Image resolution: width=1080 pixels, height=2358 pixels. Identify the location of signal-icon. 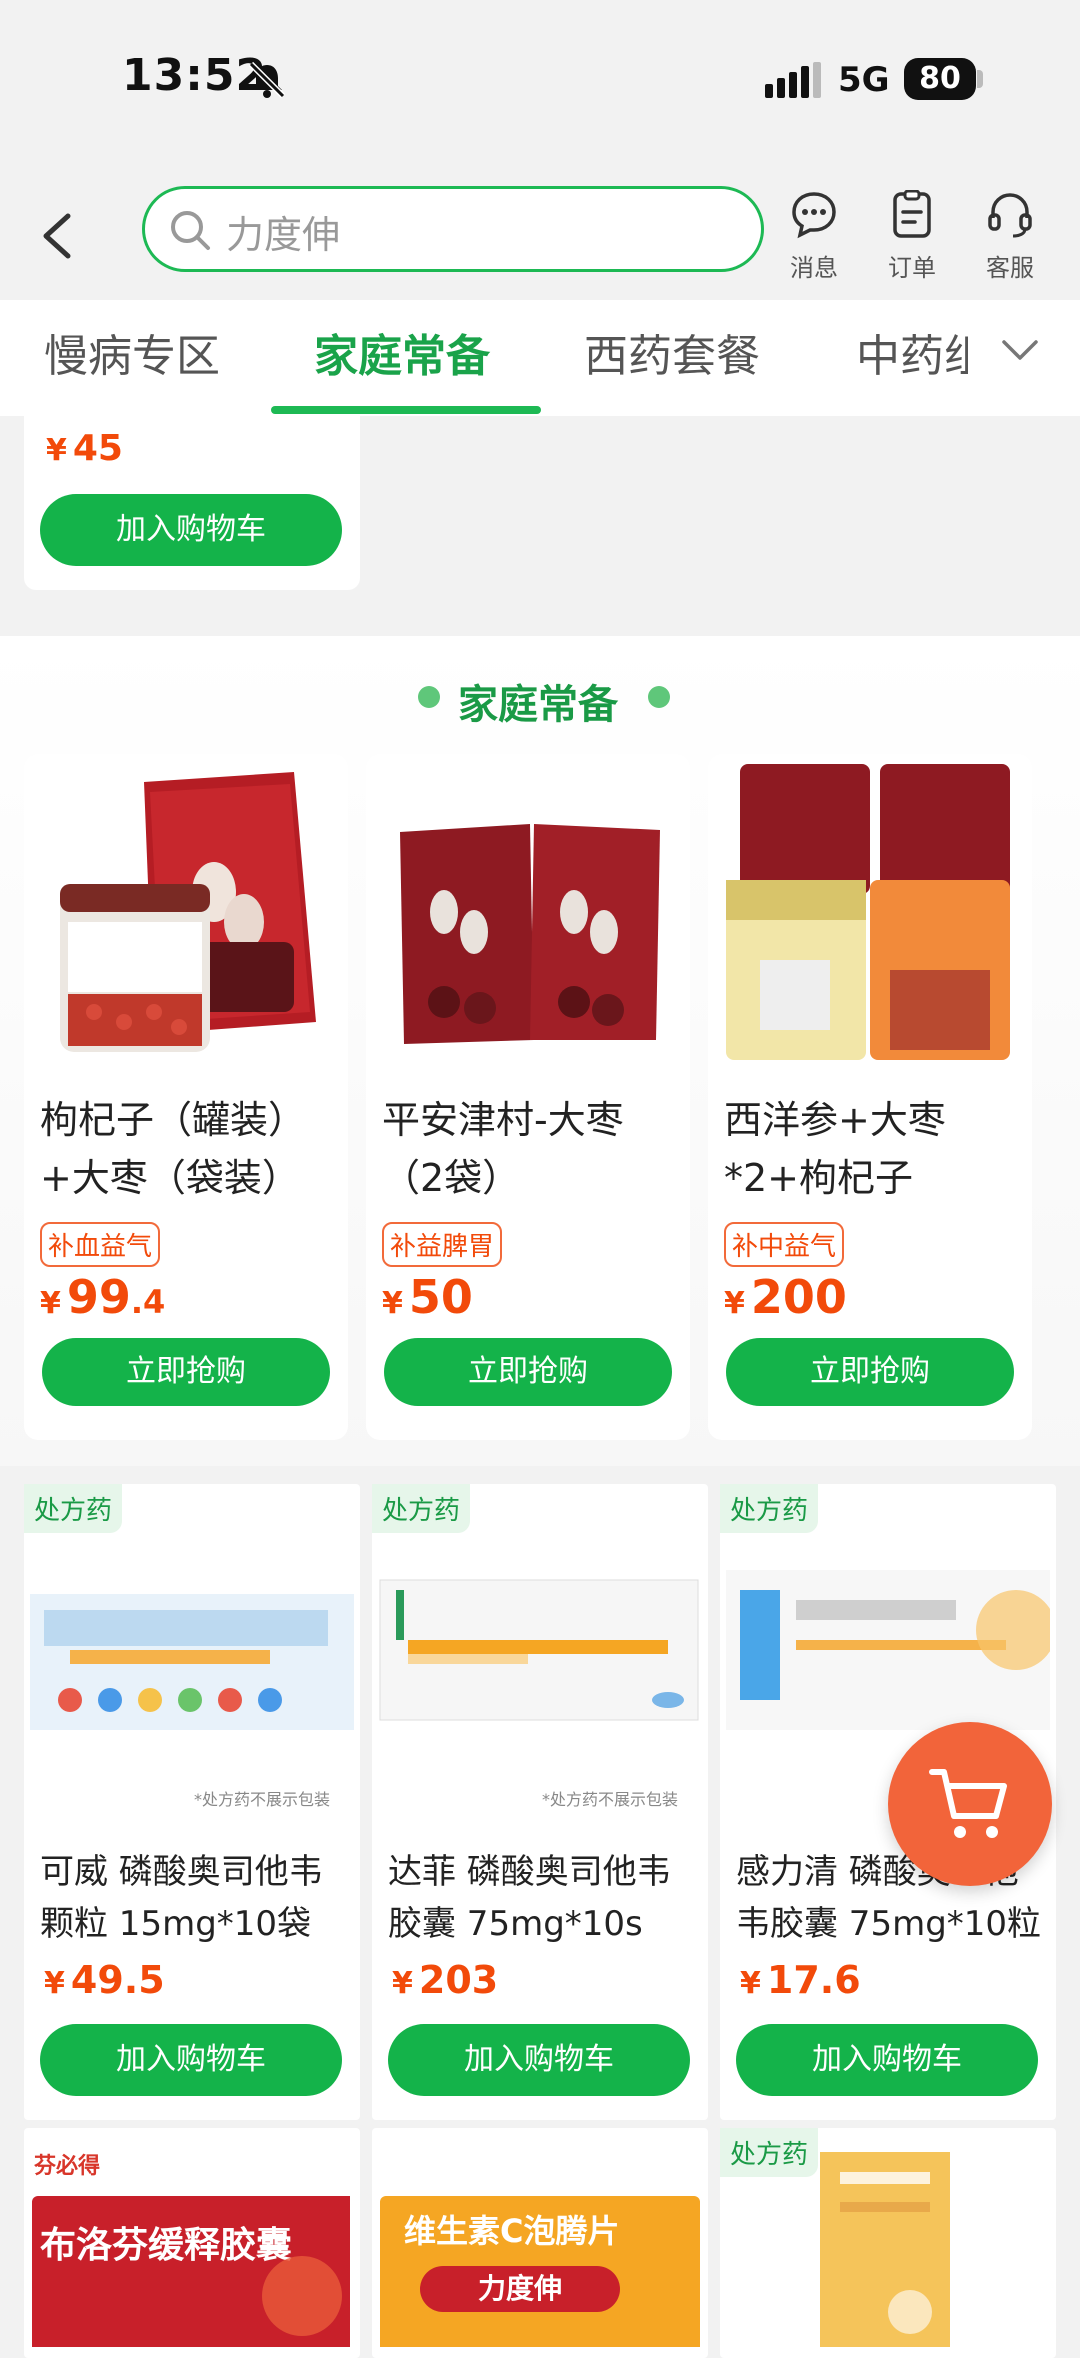
(793, 80).